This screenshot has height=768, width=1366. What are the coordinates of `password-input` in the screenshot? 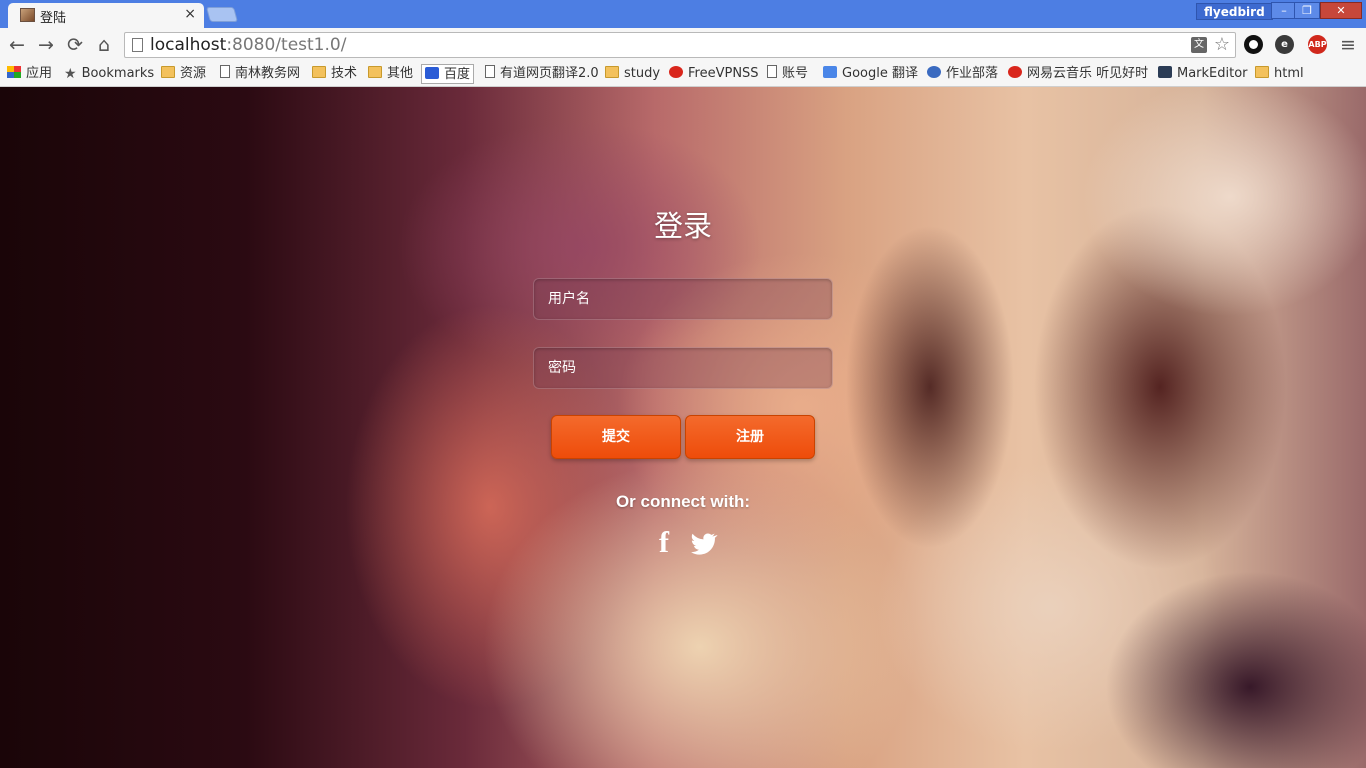 It's located at (683, 368).